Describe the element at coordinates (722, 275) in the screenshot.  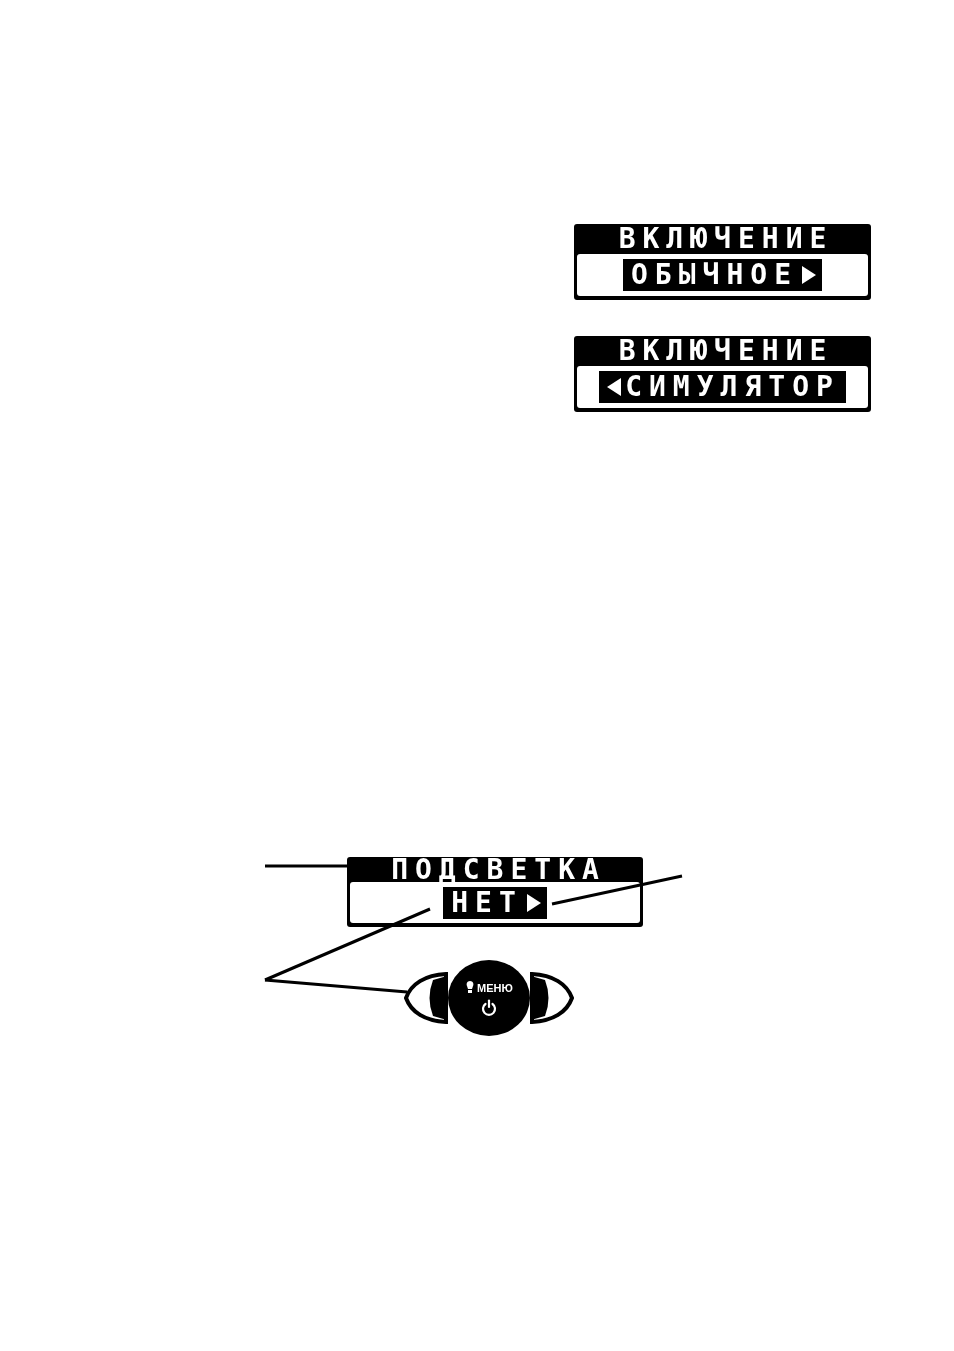
I see `option-selector: ОБЫЧНОЕ` at that location.